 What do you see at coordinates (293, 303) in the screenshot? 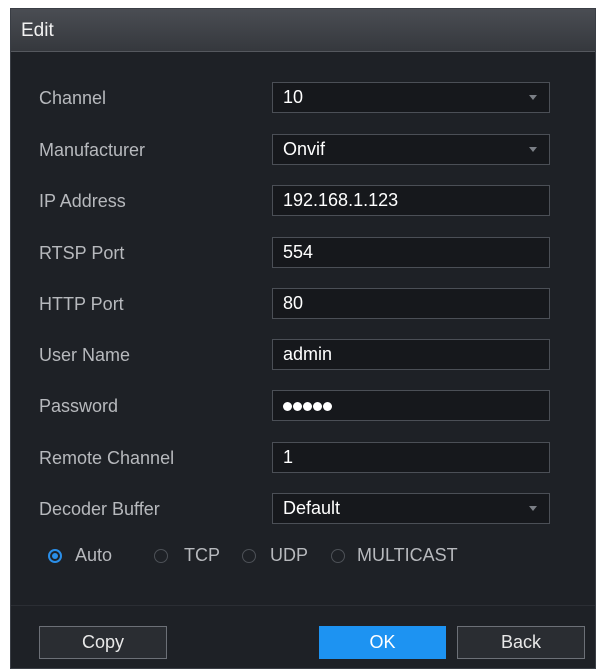
I see `http-port-value: 80` at bounding box center [293, 303].